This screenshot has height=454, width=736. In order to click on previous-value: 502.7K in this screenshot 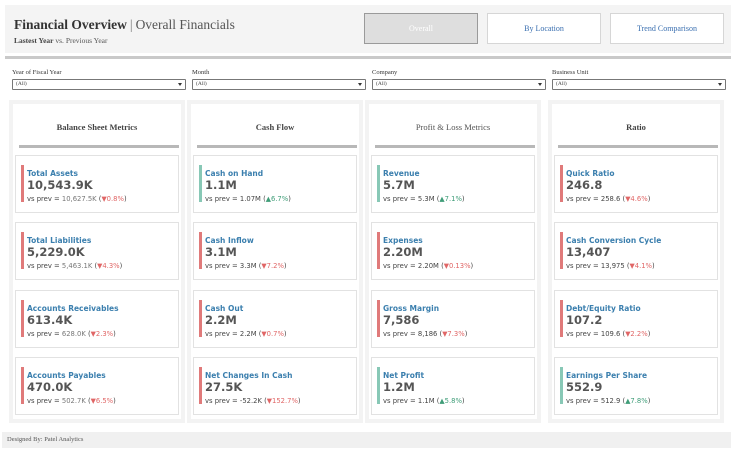, I will do `click(73, 401)`.